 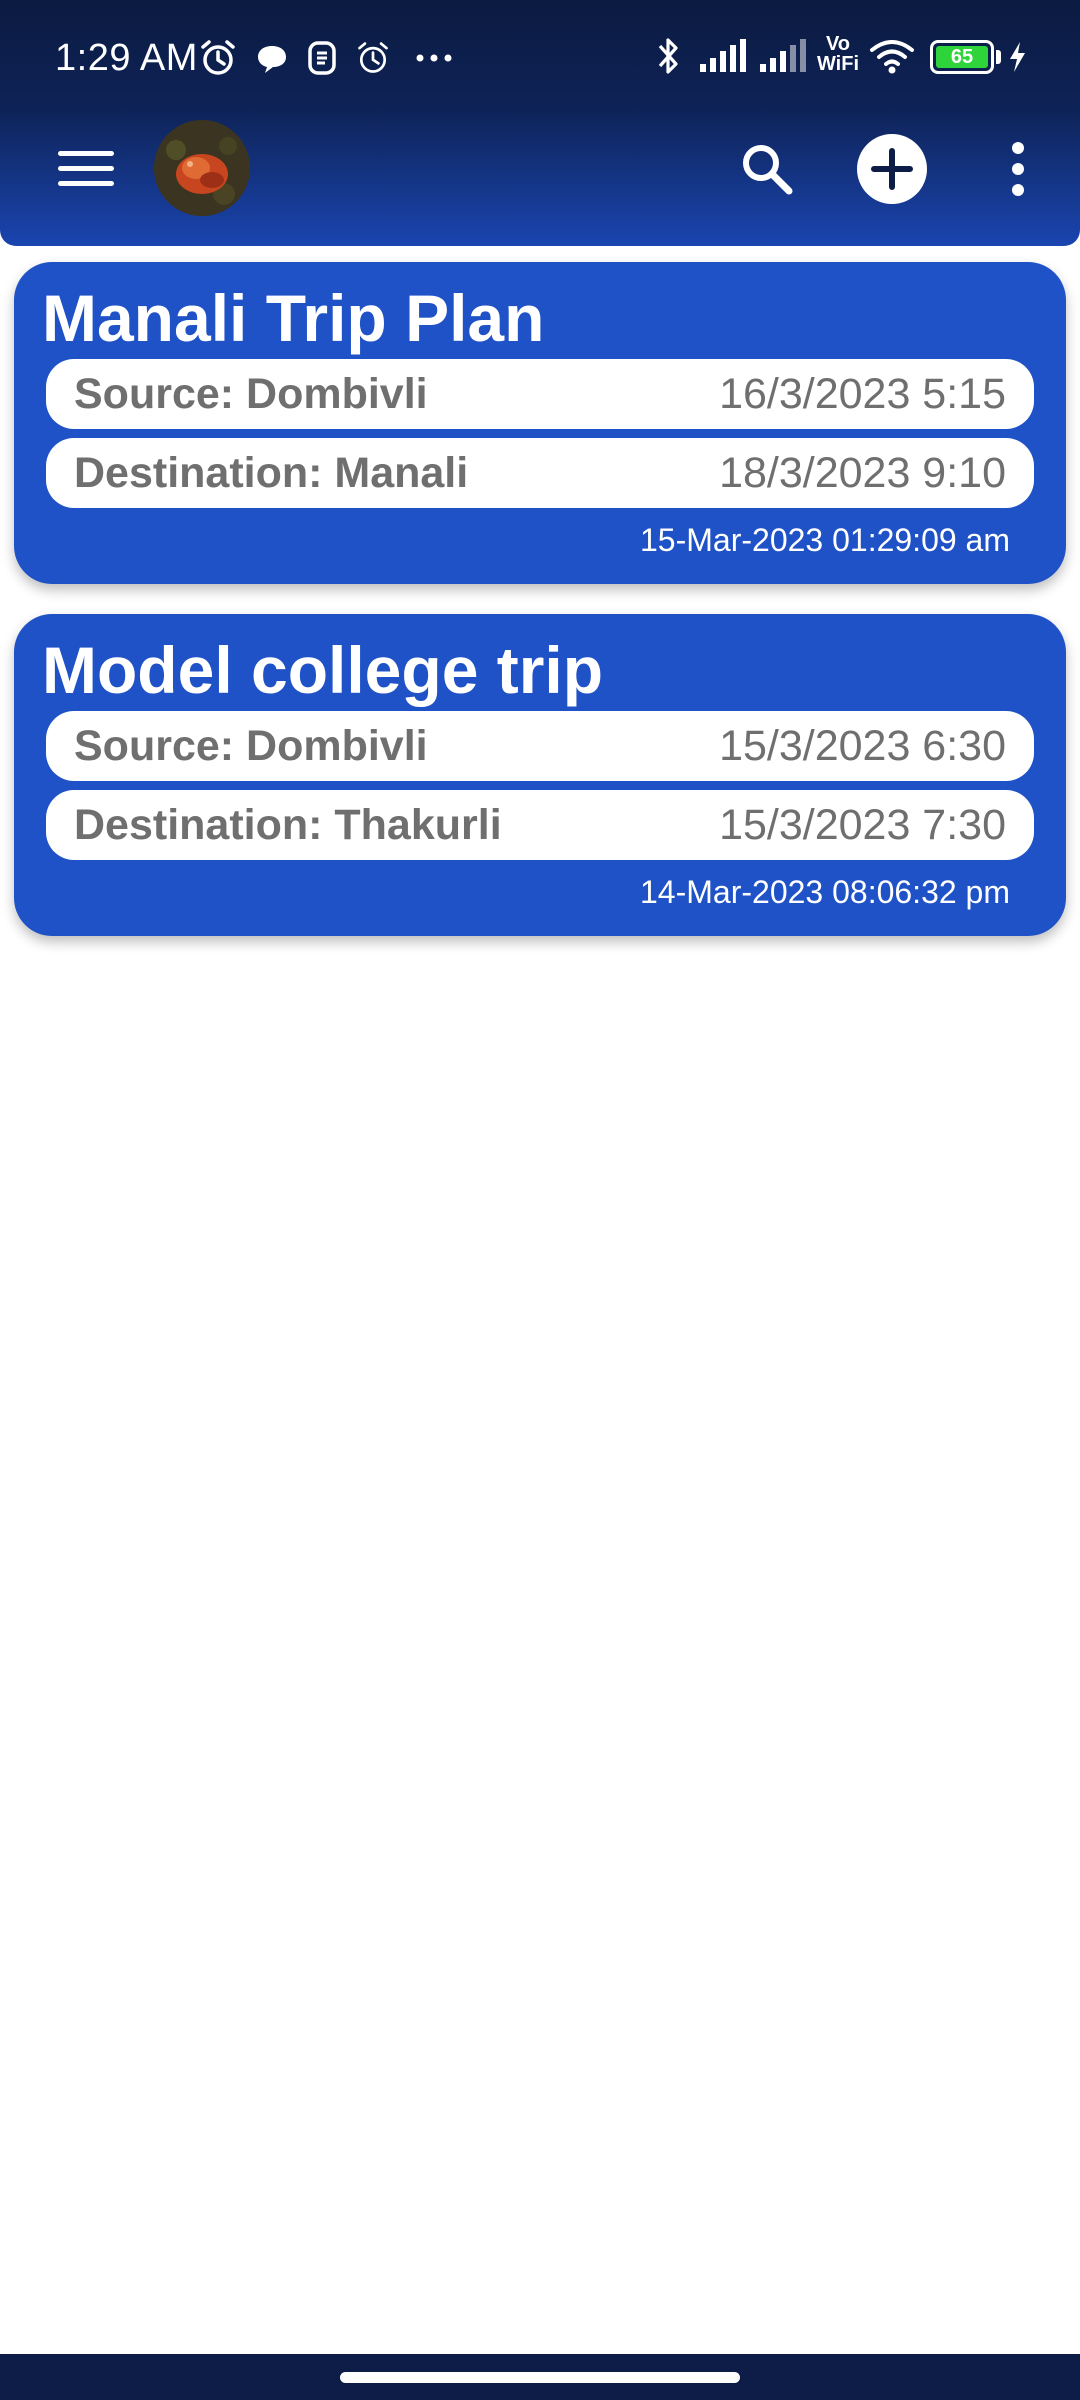 I want to click on destination-datetime: 15/3/2023 7:30, so click(x=862, y=824).